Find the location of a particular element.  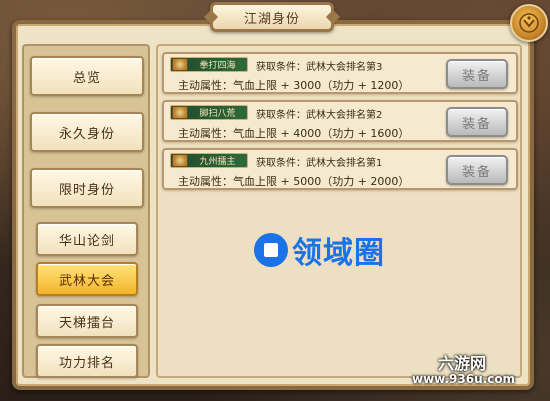

sidebar-item-overview: 总览 is located at coordinates (87, 76).